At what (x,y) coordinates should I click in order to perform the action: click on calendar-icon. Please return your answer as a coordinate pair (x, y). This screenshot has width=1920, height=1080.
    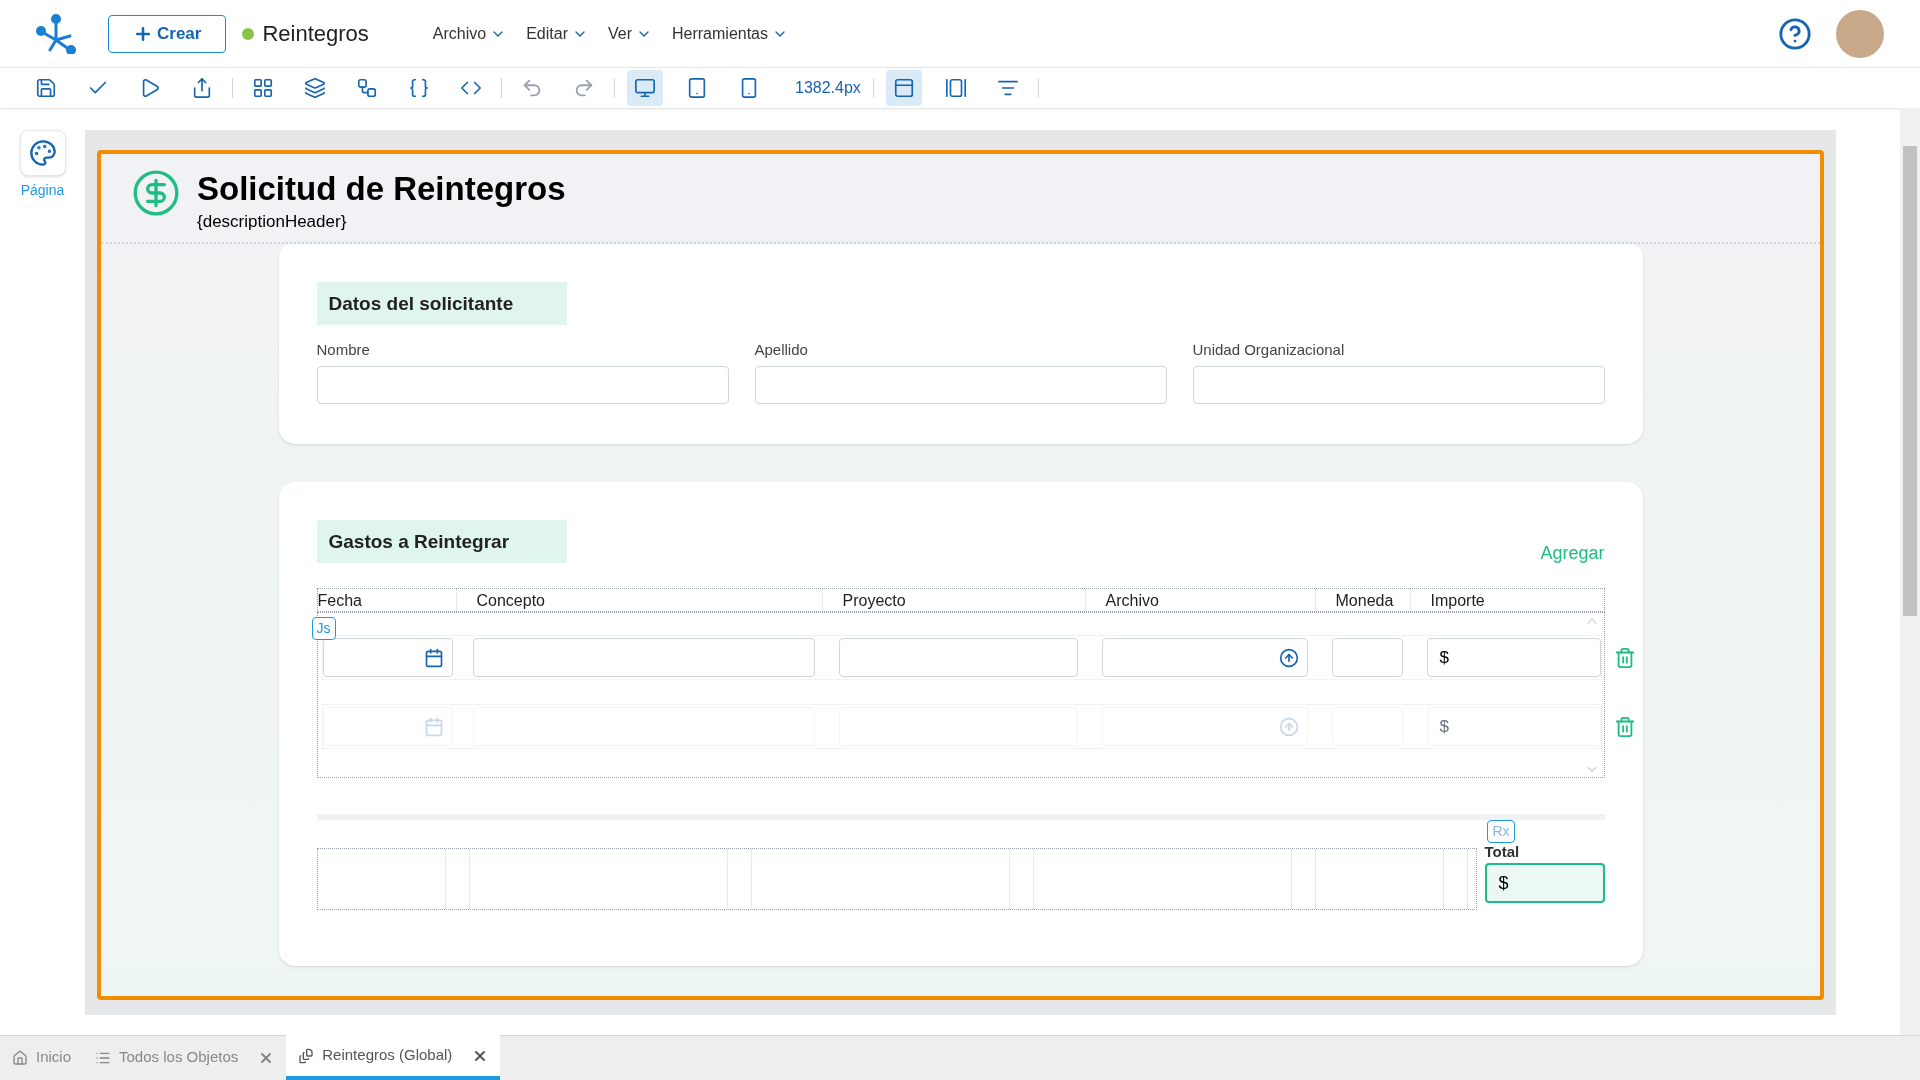
    Looking at the image, I should click on (433, 657).